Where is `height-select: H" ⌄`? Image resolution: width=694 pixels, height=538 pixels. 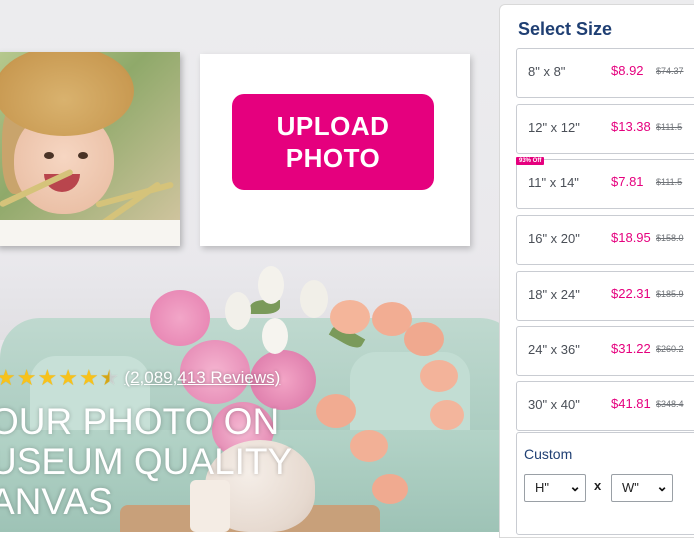
height-select: H" ⌄ is located at coordinates (555, 488).